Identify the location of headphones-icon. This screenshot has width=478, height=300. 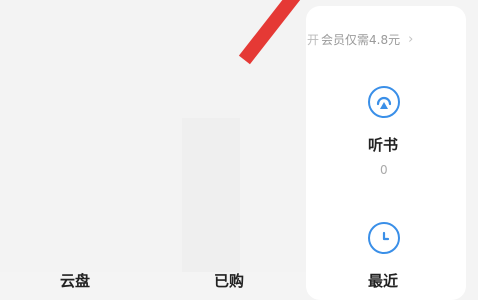
(384, 102).